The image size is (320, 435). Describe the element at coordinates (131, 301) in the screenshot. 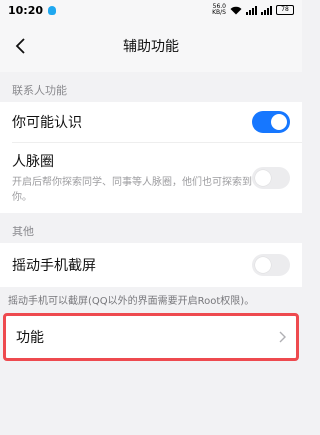

I see `shake-screenshot-note: 摇动手机可以截屏(QQ以外的界面需要开启Root权限)。` at that location.